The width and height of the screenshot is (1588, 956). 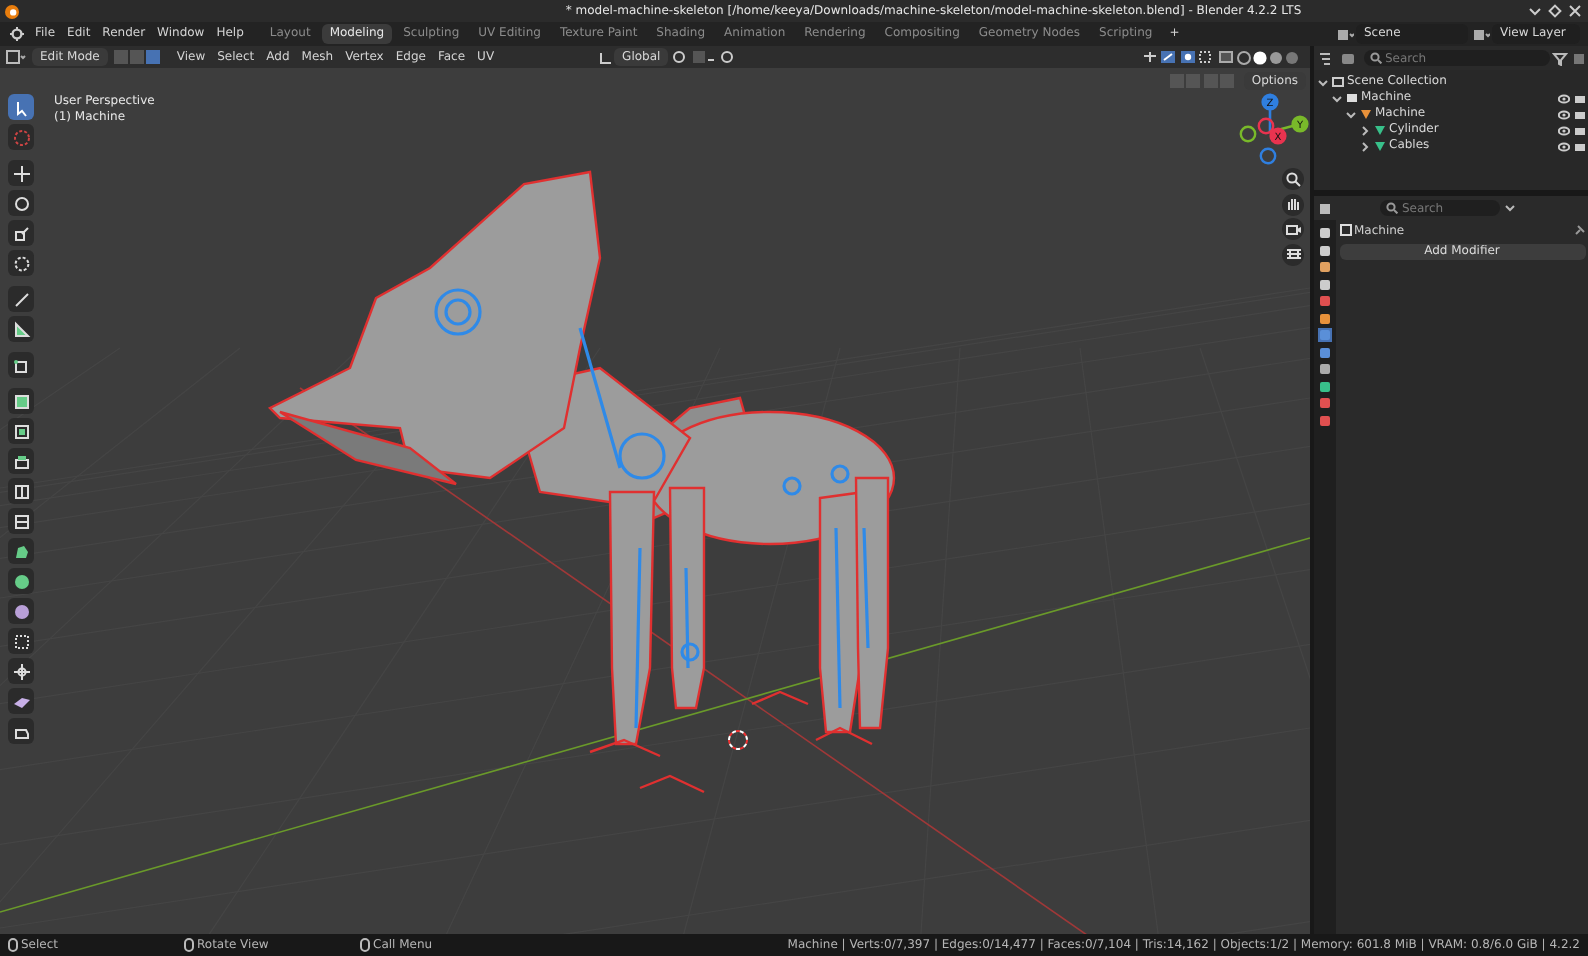 I want to click on scene-icon, so click(x=1344, y=34).